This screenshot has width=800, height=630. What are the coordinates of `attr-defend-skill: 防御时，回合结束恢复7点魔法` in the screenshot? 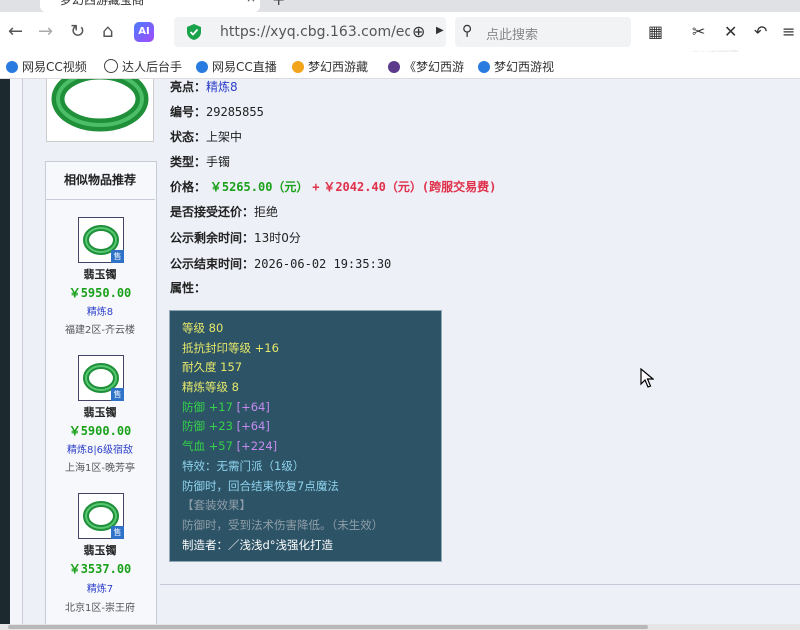 It's located at (260, 486).